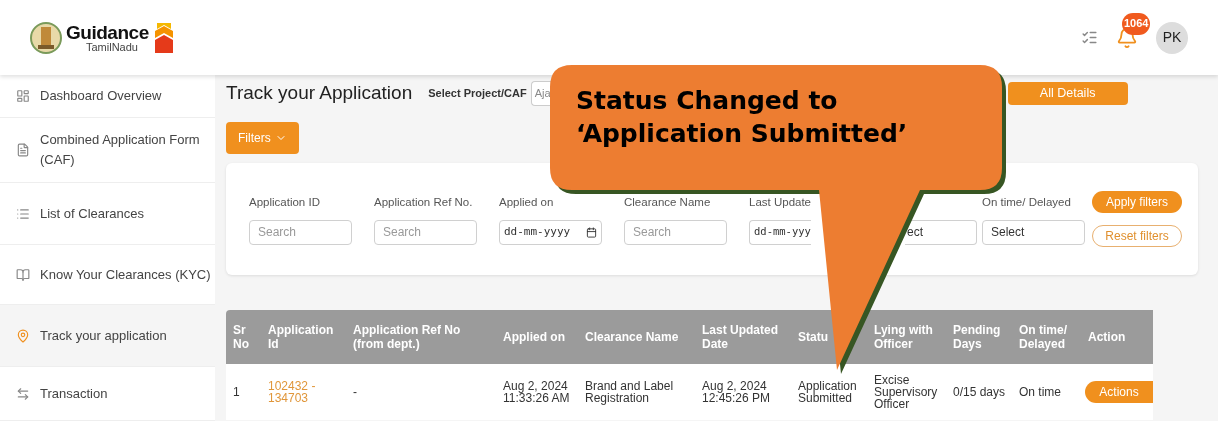  What do you see at coordinates (979, 392) in the screenshot?
I see `table-cell-text: 0/15 days` at bounding box center [979, 392].